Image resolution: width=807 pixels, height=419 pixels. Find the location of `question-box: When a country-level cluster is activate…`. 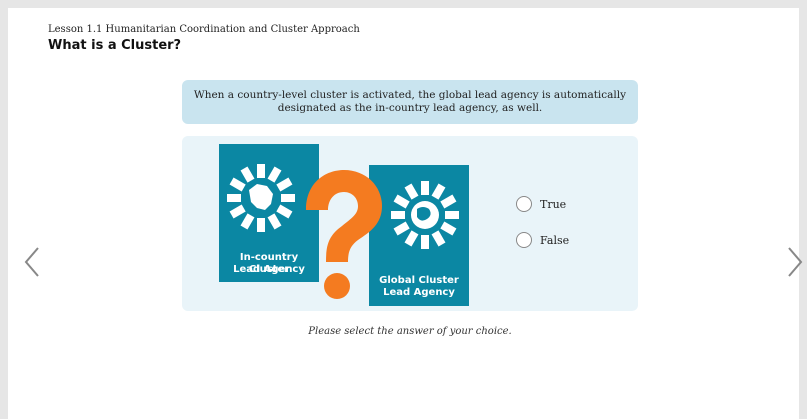

question-box: When a country-level cluster is activate… is located at coordinates (410, 102).